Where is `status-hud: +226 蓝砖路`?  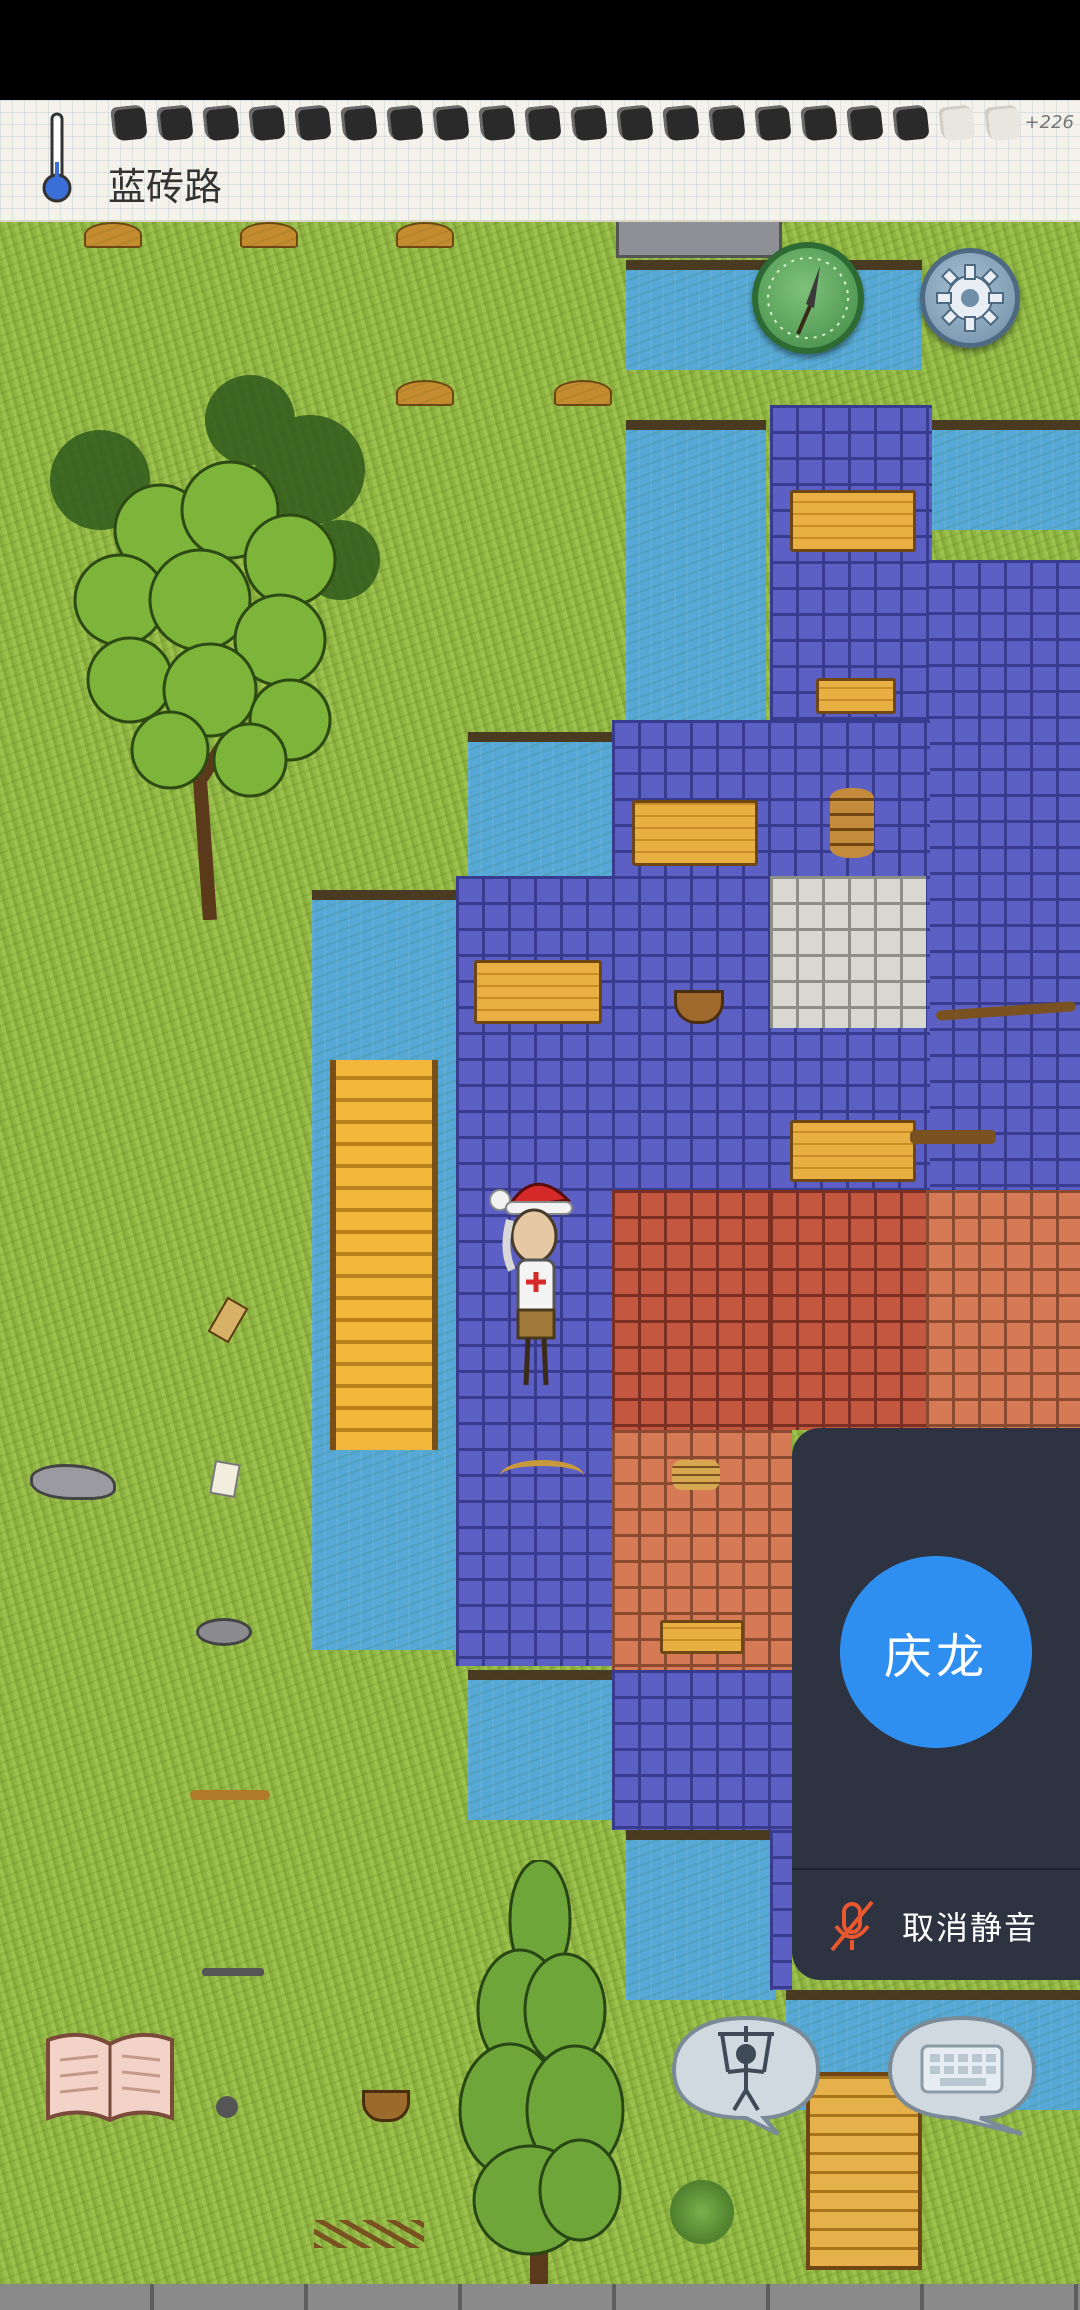 status-hud: +226 蓝砖路 is located at coordinates (540, 161).